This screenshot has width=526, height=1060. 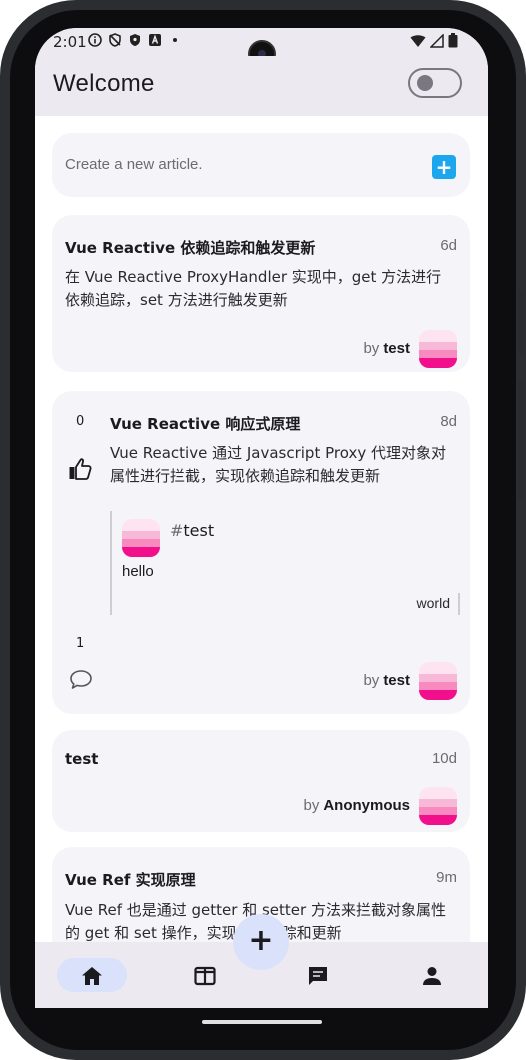 I want to click on article-age: 9m, so click(x=446, y=877).